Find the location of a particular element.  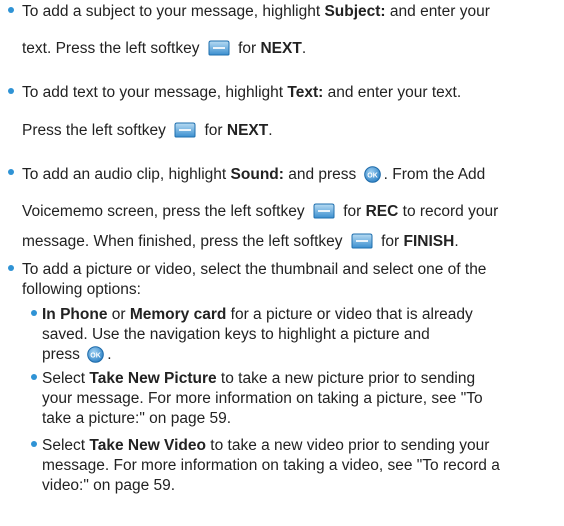

text-segment: To add text to your message, highlight is located at coordinates (155, 92).